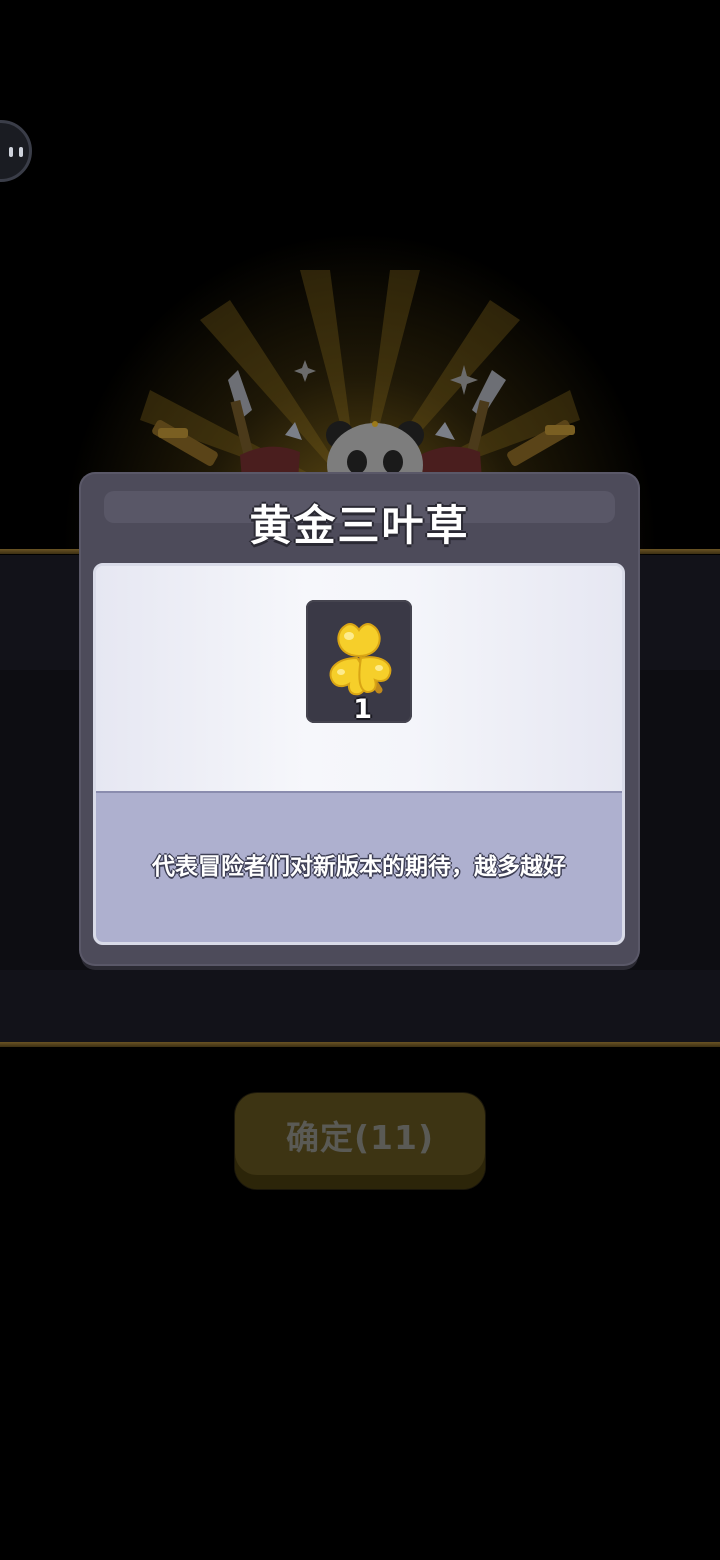 The height and width of the screenshot is (1560, 720). Describe the element at coordinates (363, 425) in the screenshot. I see `reward-scene` at that location.